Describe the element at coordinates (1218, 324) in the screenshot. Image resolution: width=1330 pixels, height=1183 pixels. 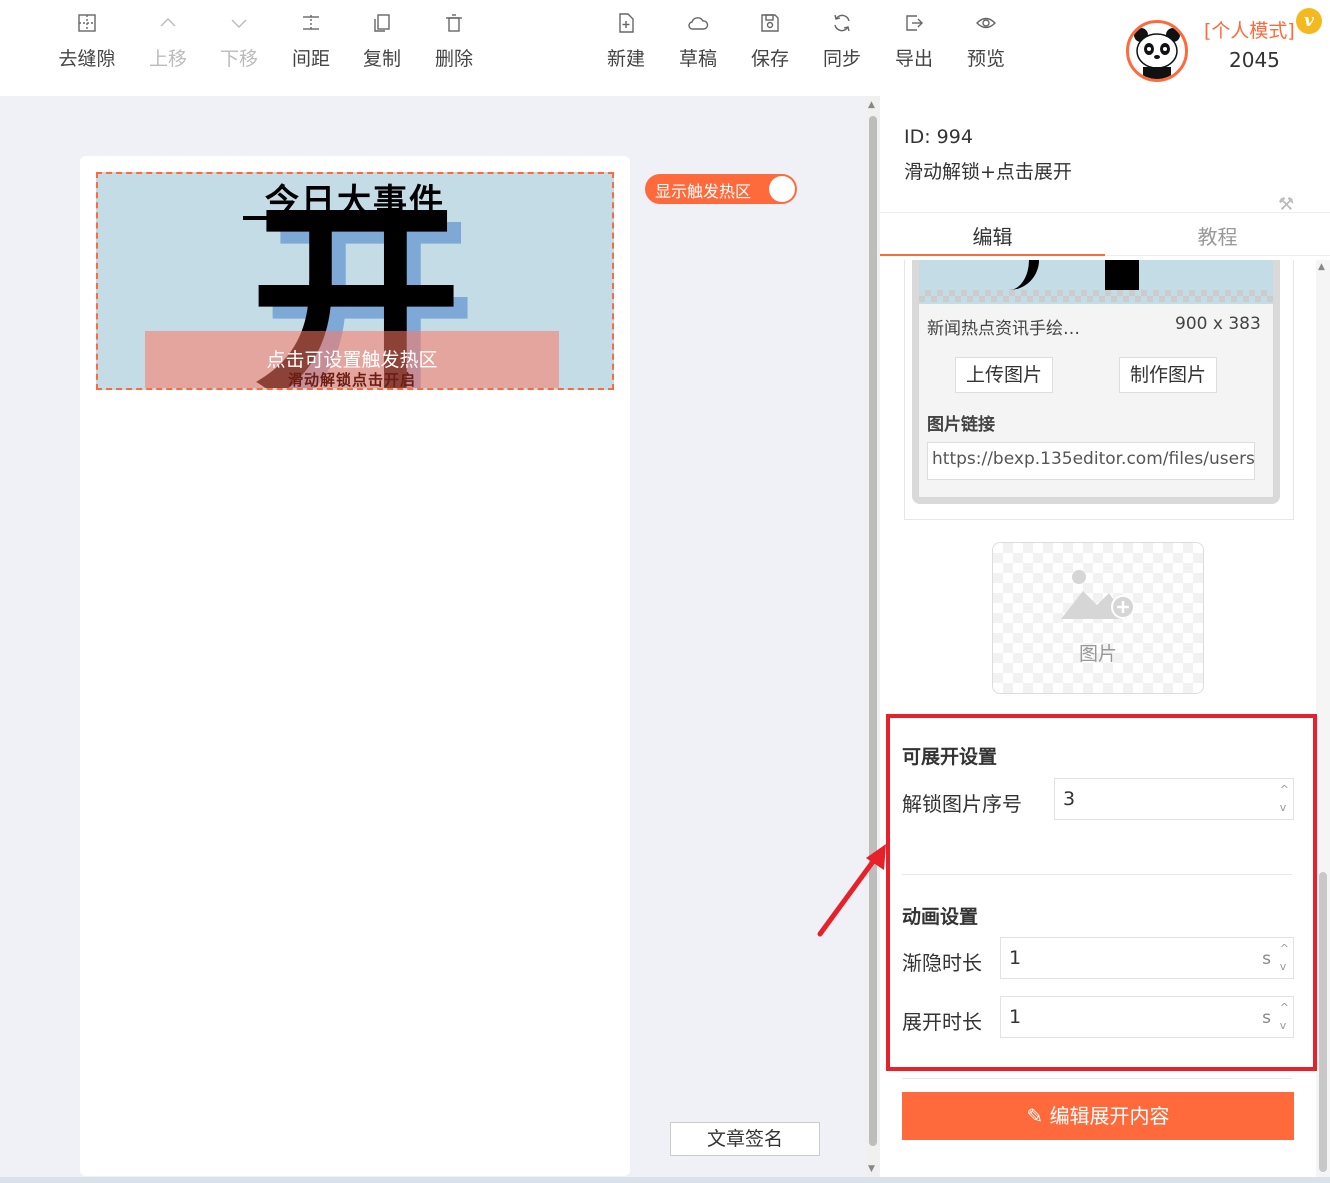
I see `image-size: 900 x 383` at that location.